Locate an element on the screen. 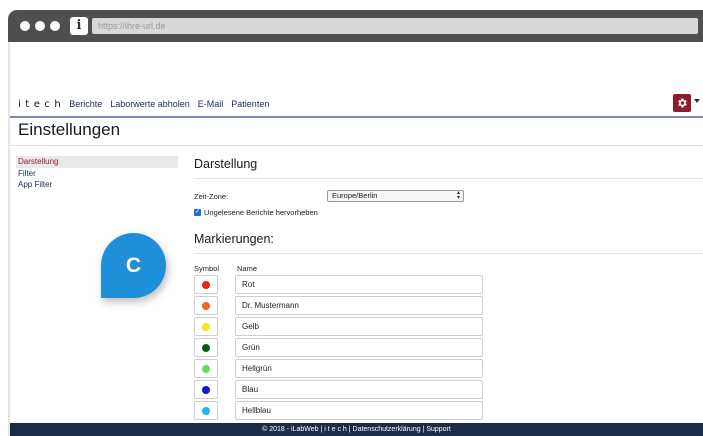 The image size is (703, 436). settings-button is located at coordinates (682, 103).